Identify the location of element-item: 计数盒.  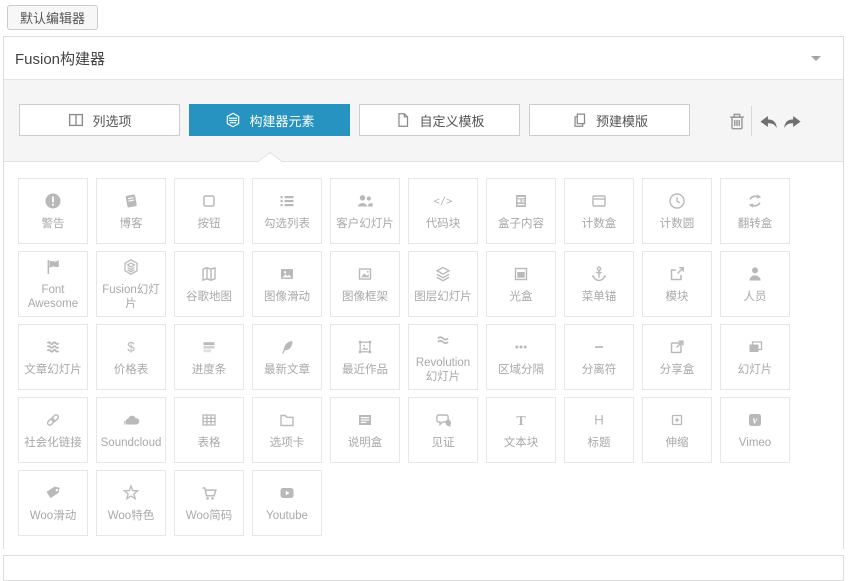
(599, 211).